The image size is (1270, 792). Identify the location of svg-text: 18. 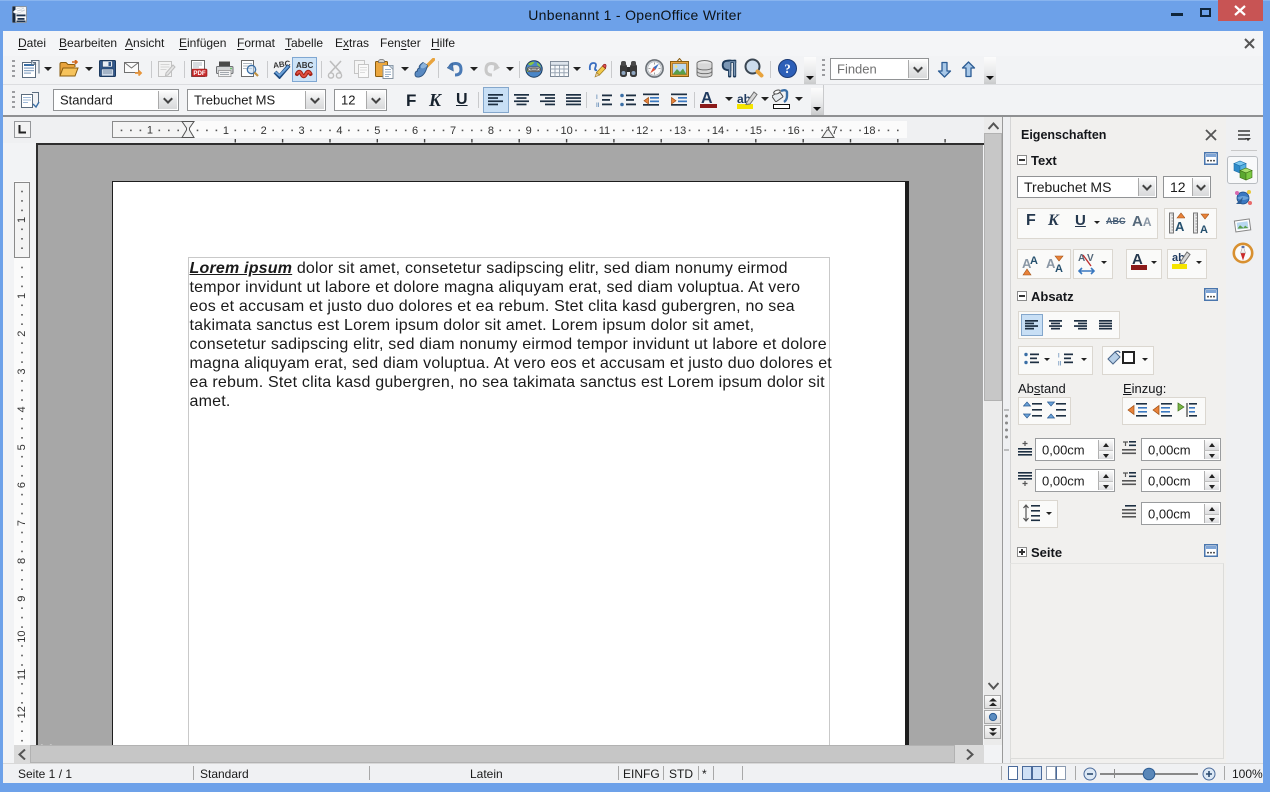
(869, 131).